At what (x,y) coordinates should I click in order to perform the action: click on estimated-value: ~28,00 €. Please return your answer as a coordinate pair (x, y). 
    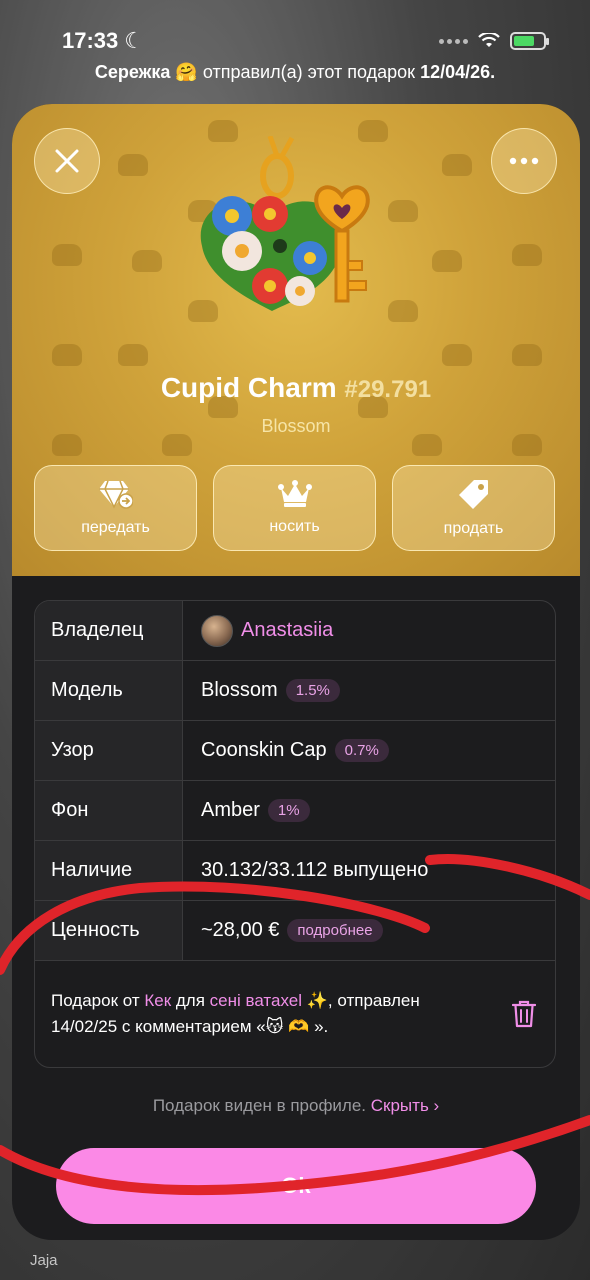
    Looking at the image, I should click on (240, 930).